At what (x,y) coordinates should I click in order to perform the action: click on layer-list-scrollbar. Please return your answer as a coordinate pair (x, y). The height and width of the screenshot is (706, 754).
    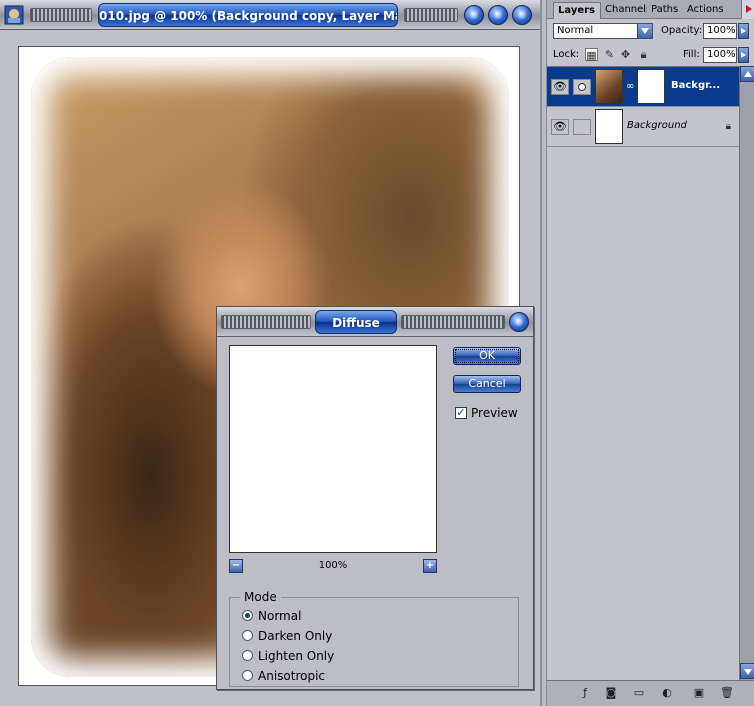
    Looking at the image, I should click on (746, 373).